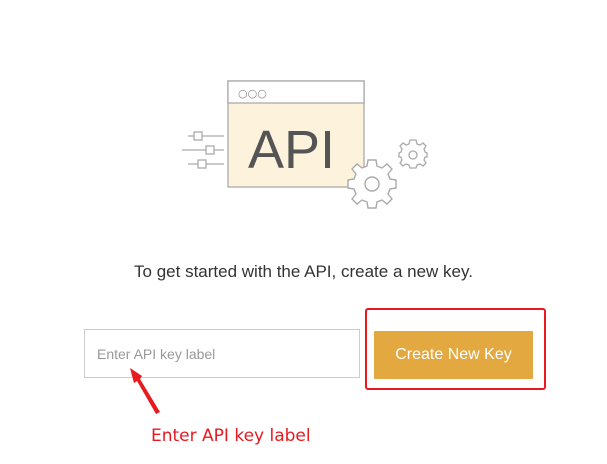 The image size is (607, 464). What do you see at coordinates (291, 150) in the screenshot?
I see `api-text: API` at bounding box center [291, 150].